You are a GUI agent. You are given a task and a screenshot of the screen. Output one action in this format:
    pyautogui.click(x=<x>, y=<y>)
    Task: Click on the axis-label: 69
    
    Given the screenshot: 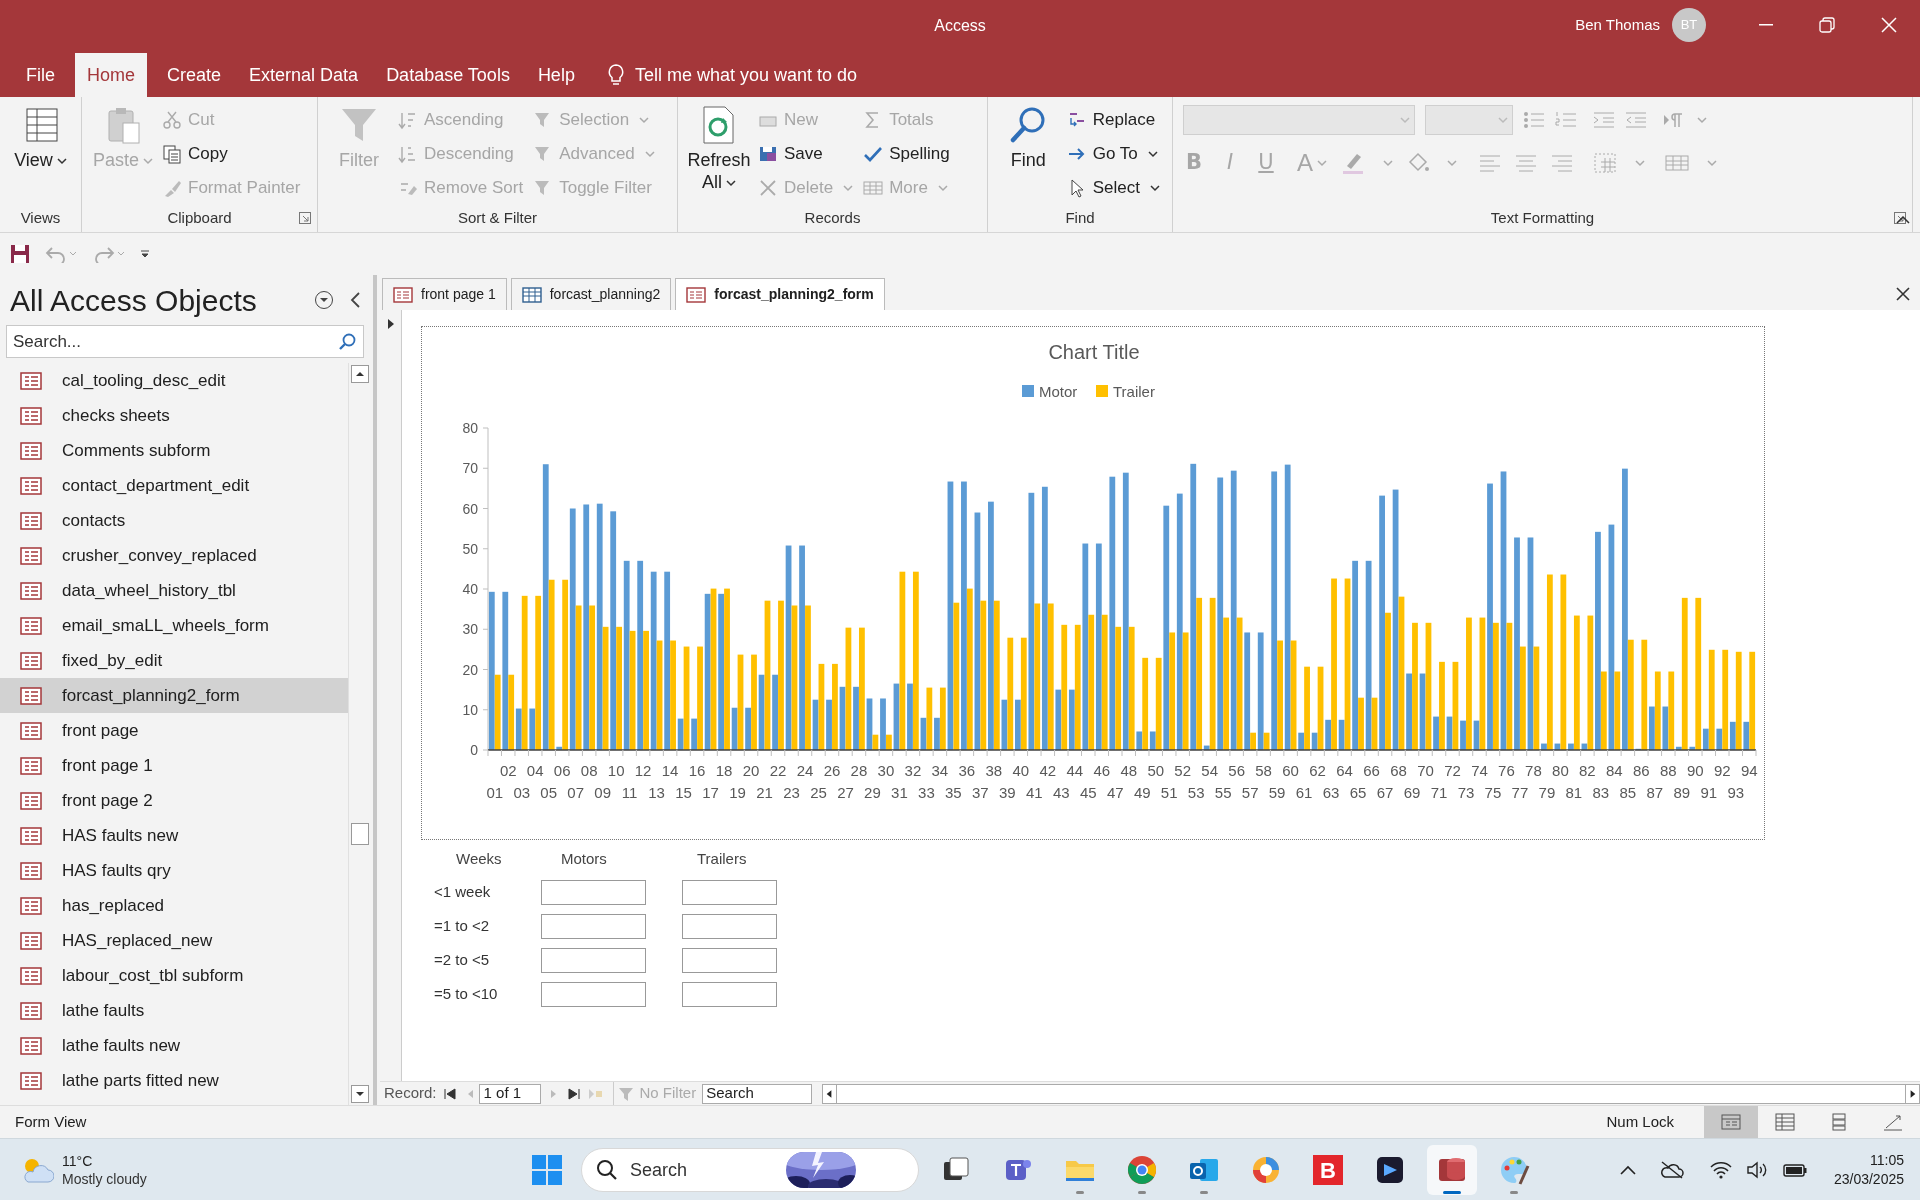 What is the action you would take?
    pyautogui.click(x=1412, y=792)
    